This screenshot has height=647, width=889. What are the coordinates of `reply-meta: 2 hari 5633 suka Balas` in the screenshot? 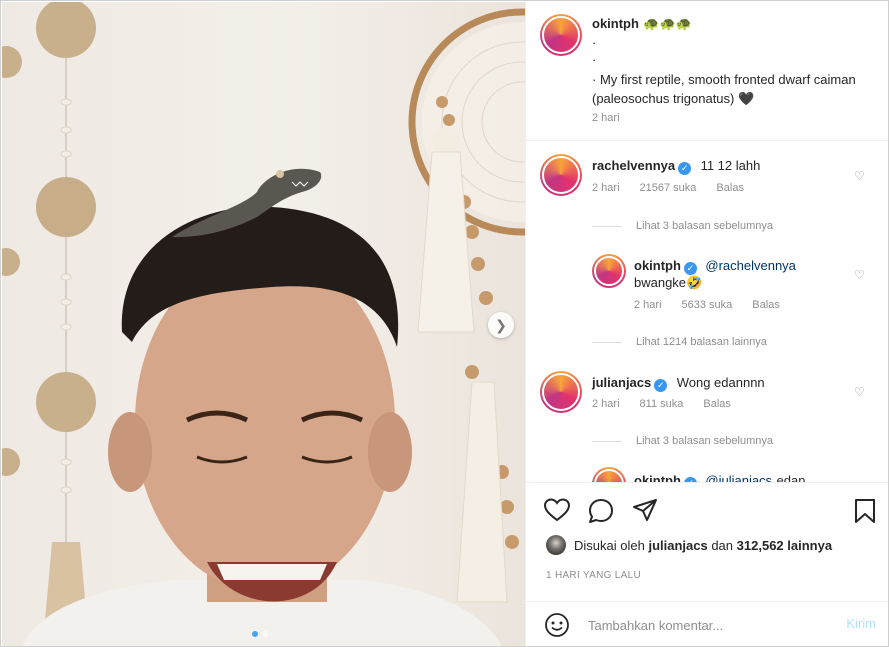 It's located at (707, 305).